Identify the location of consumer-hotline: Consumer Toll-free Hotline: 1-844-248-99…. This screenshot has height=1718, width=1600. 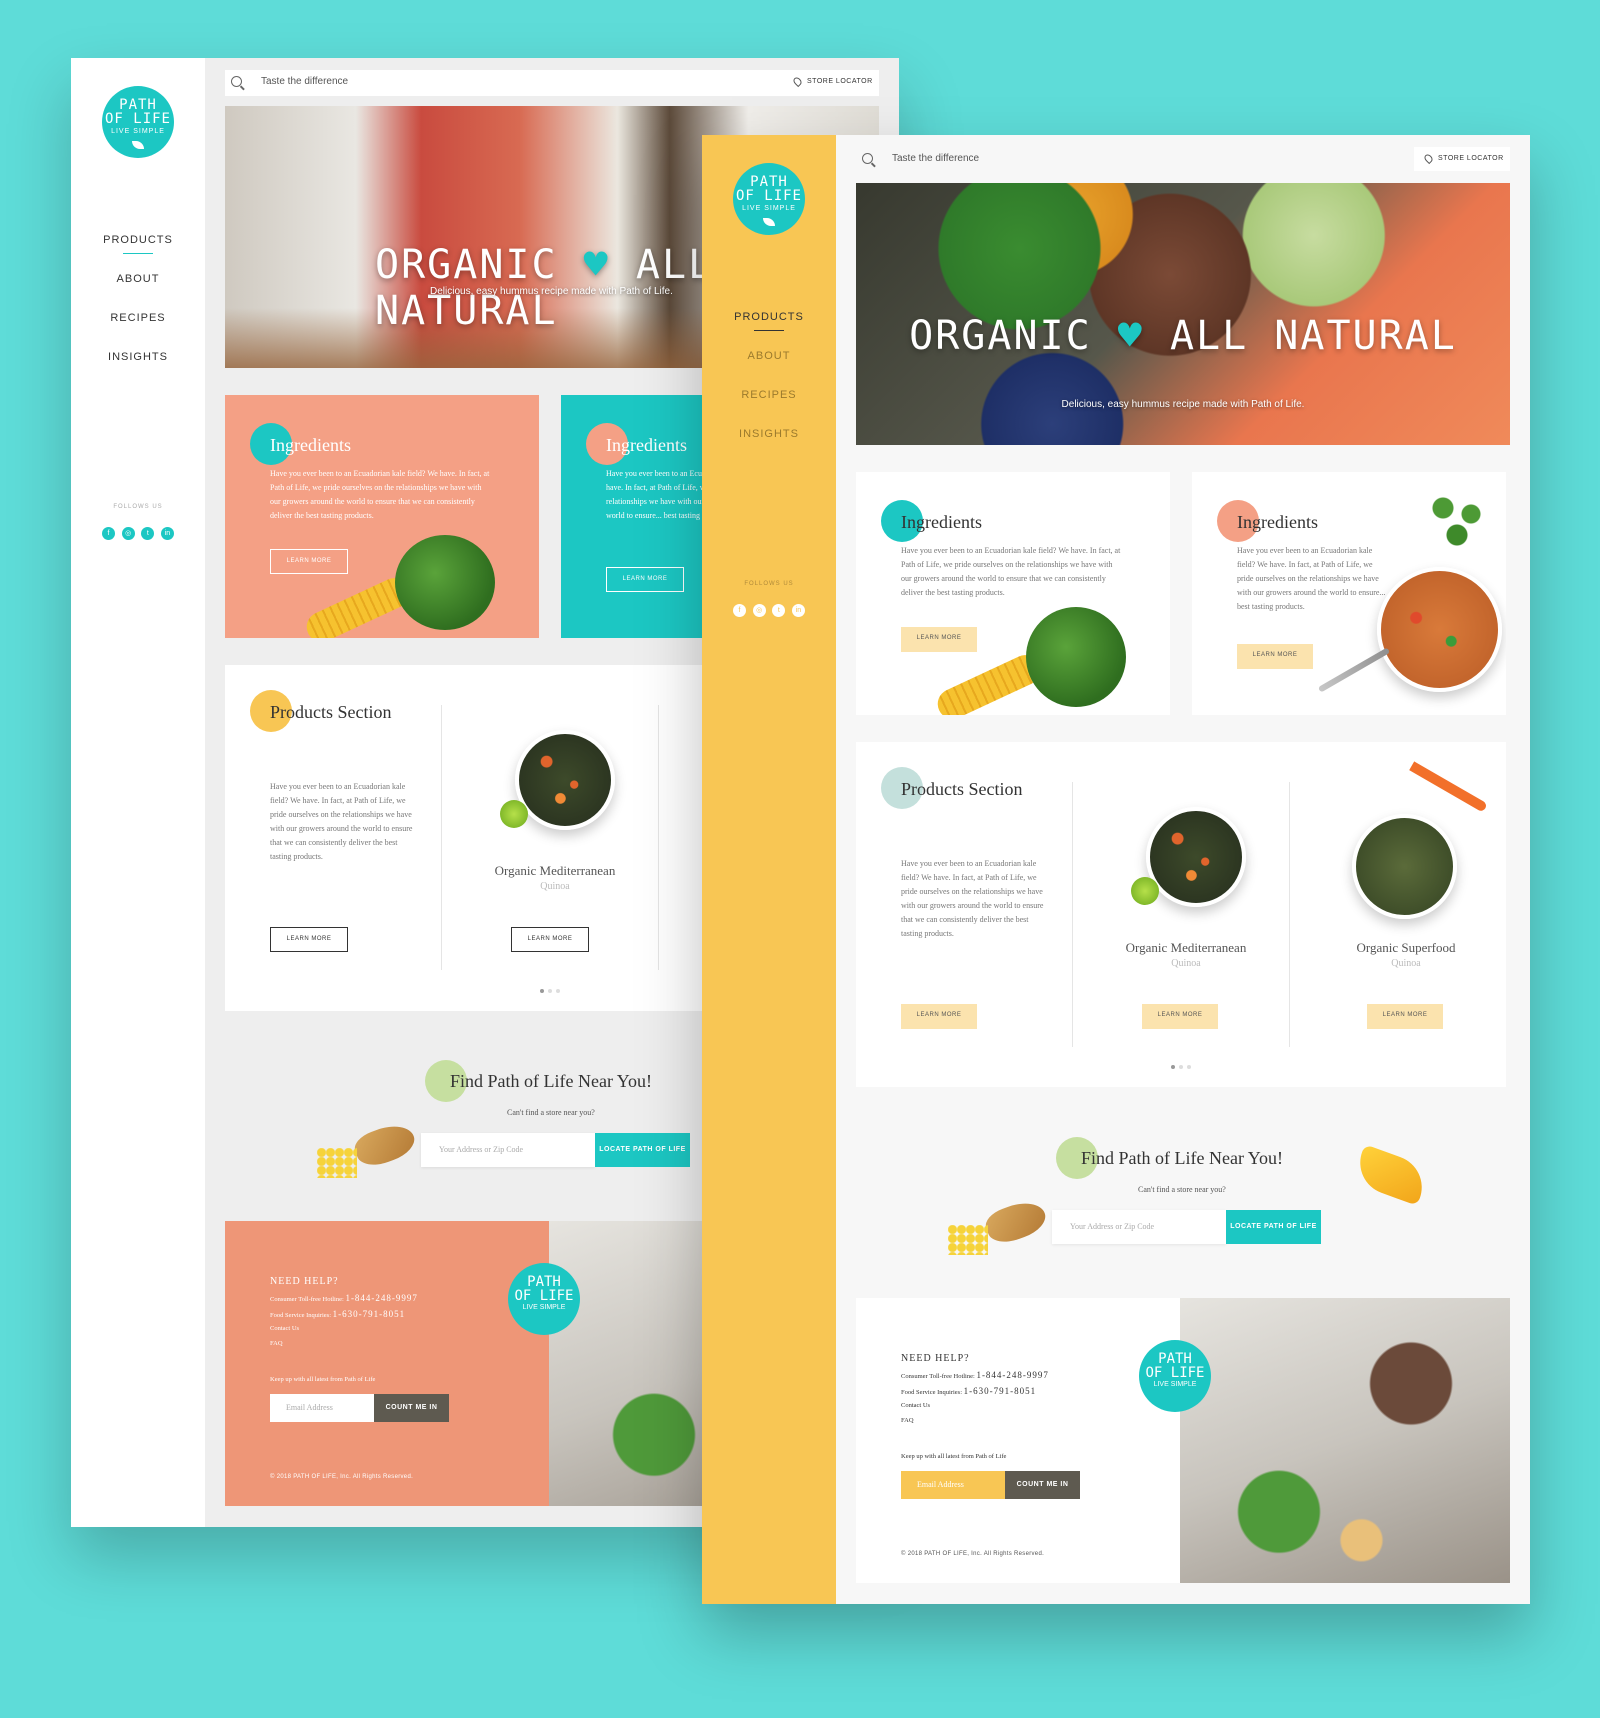
(975, 1375).